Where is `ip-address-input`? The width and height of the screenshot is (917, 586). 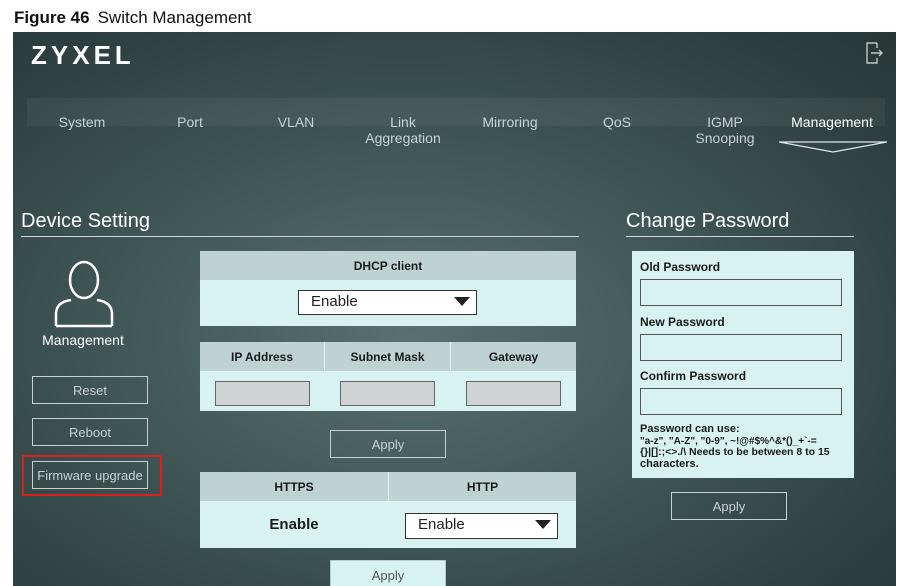 ip-address-input is located at coordinates (262, 393).